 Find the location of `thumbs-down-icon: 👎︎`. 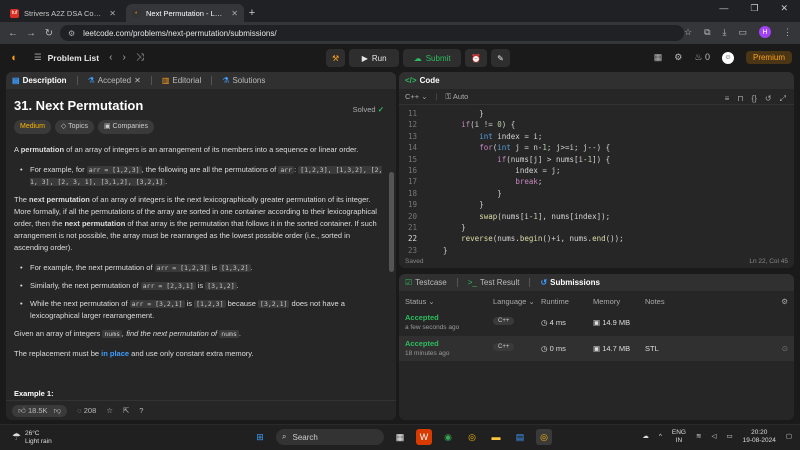

thumbs-down-icon: 👎︎ is located at coordinates (58, 411).